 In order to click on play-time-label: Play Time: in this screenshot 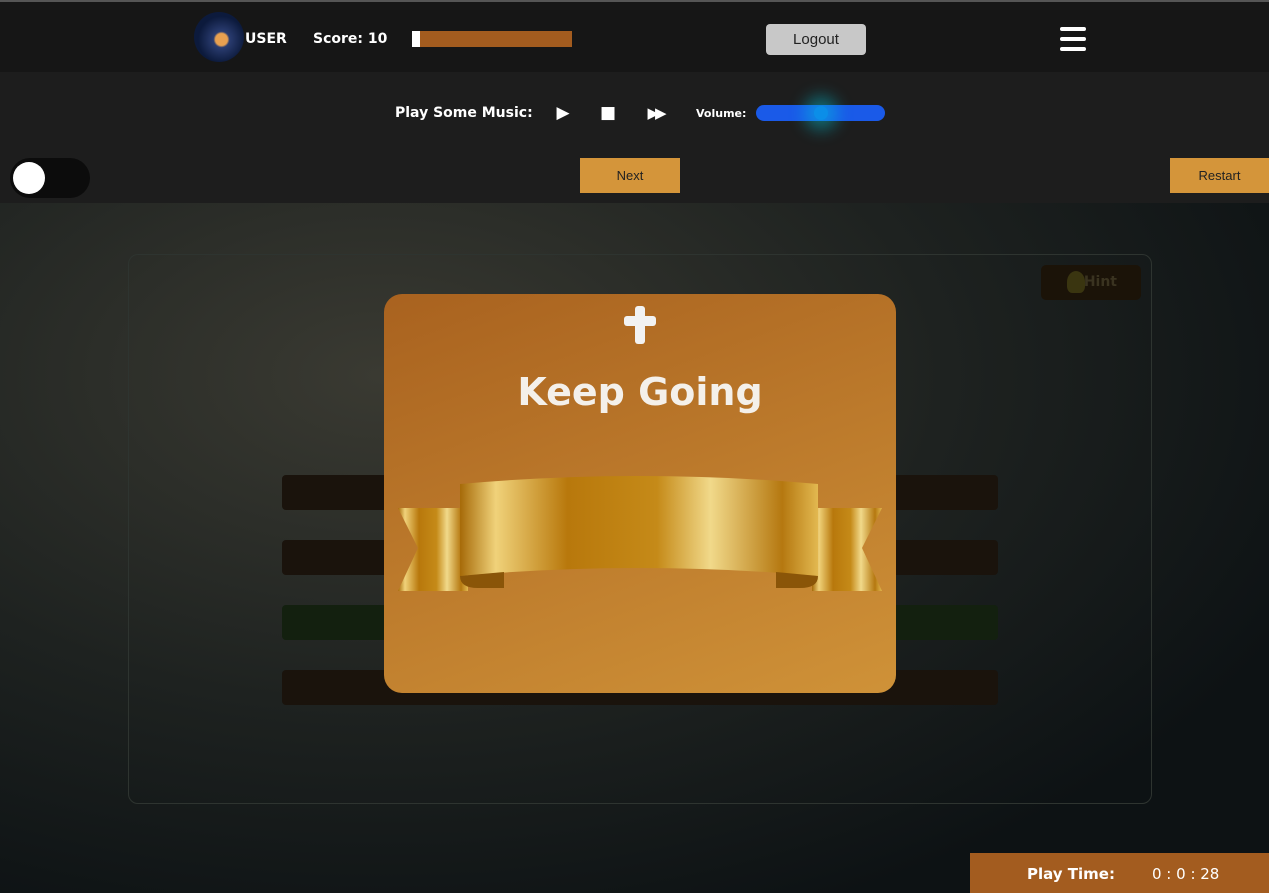, I will do `click(1071, 874)`.